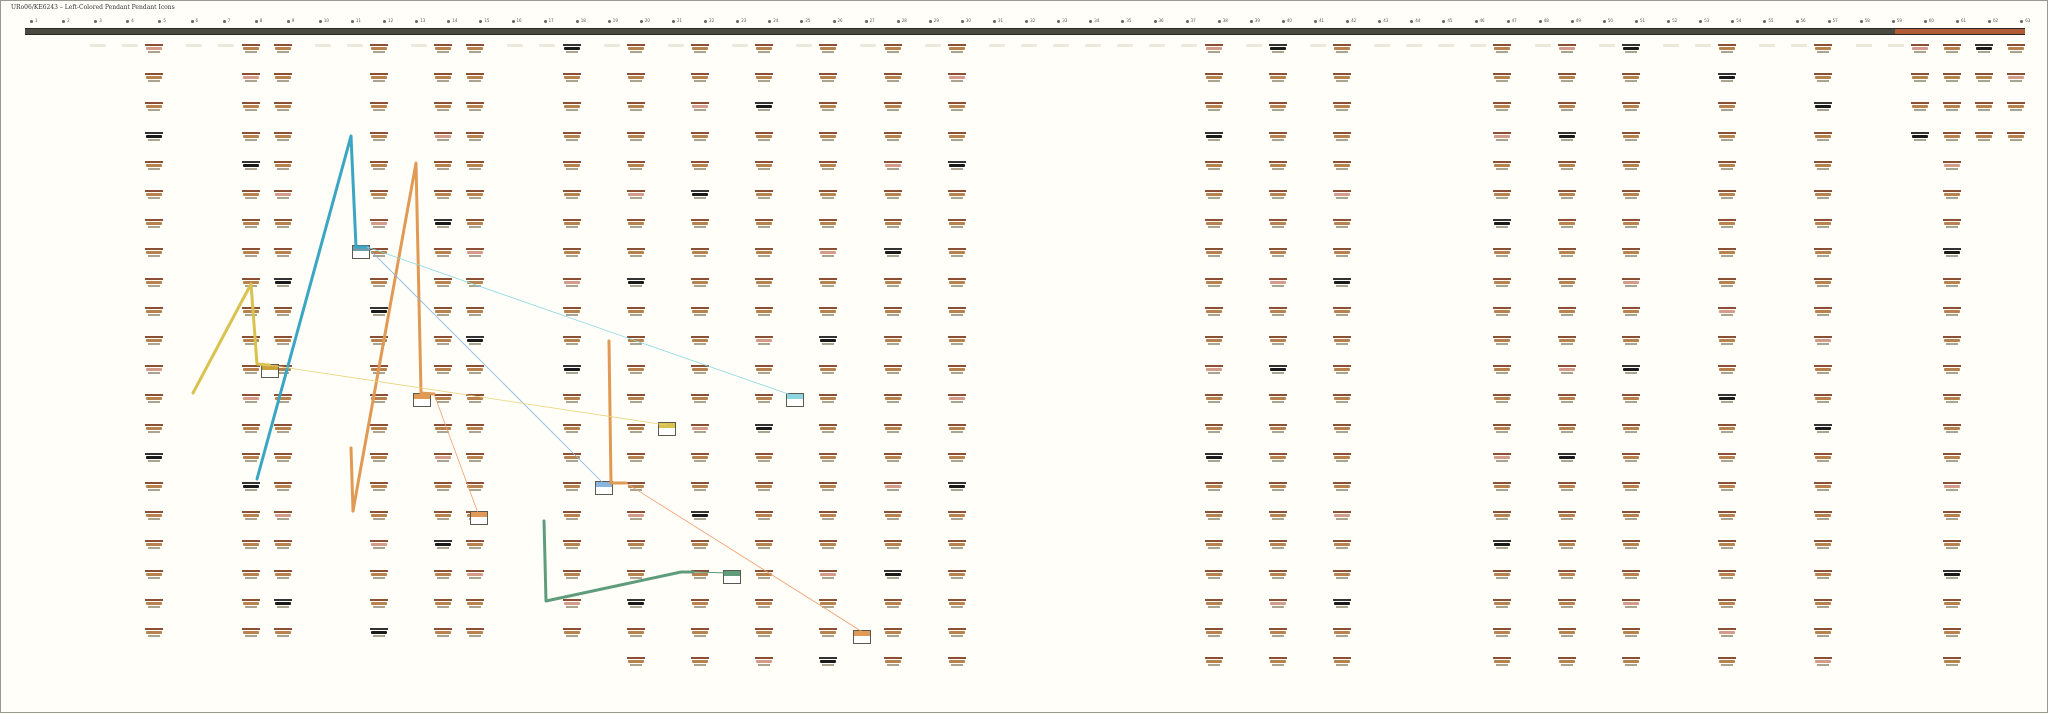  I want to click on column-header: 13, so click(420, 20).